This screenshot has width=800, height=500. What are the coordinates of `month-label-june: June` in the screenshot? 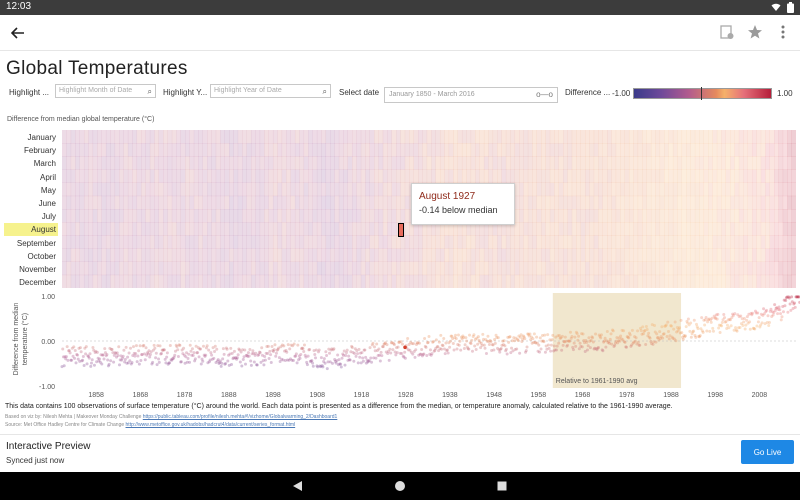 It's located at (31, 203).